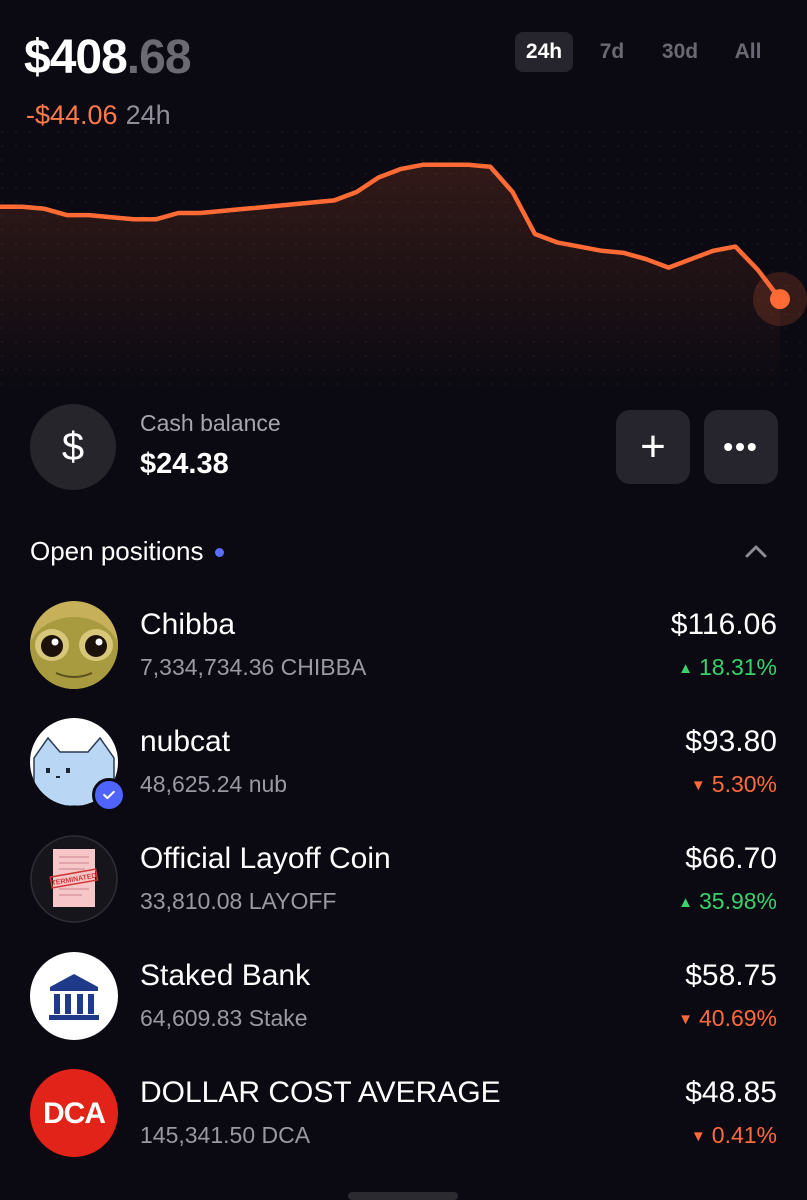 This screenshot has height=1200, width=807. Describe the element at coordinates (780, 299) in the screenshot. I see `chart-endpoint` at that location.